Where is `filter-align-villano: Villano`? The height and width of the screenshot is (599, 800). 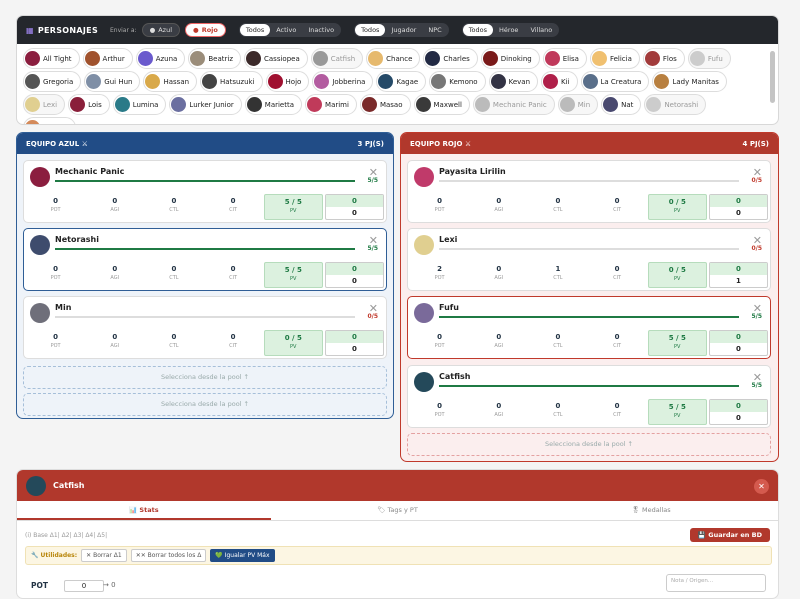
filter-align-villano: Villano is located at coordinates (541, 30).